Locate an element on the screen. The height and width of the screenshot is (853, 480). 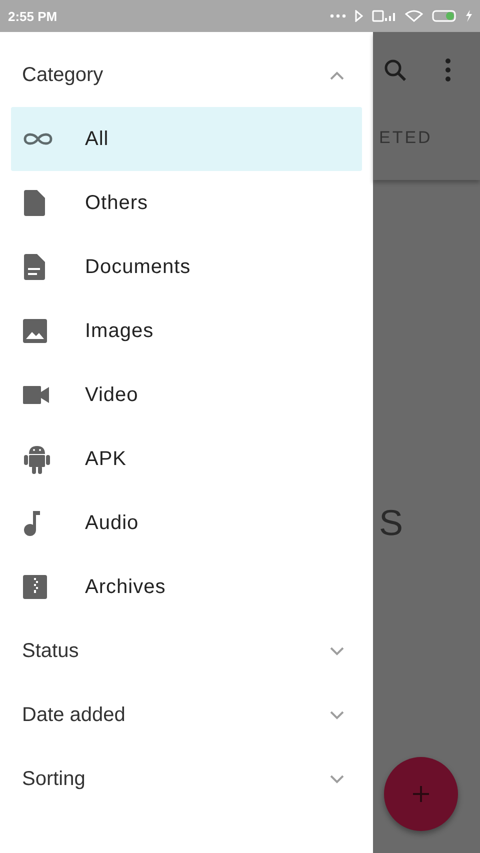
archive-icon is located at coordinates (35, 587).